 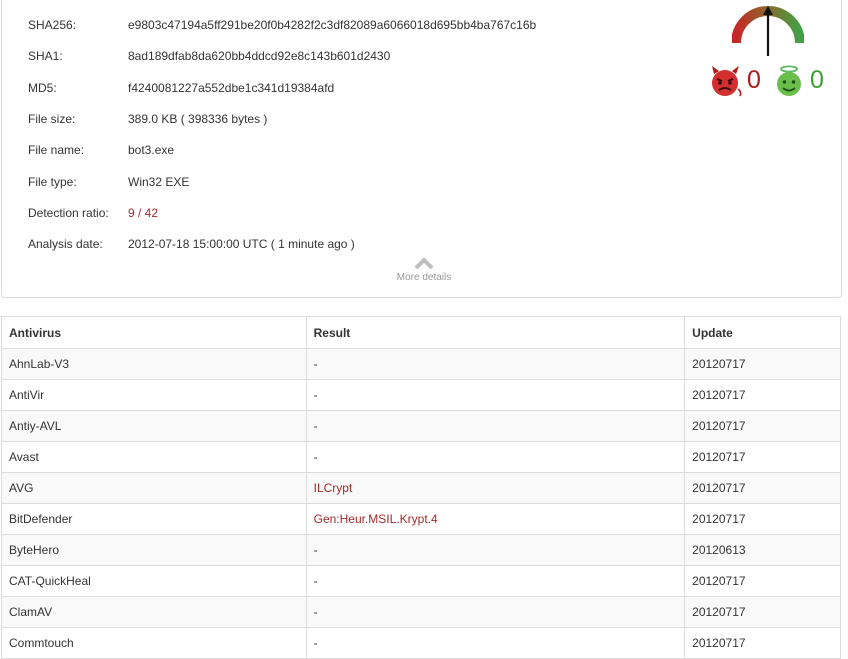 I want to click on antivirus-name: Avast, so click(x=154, y=457).